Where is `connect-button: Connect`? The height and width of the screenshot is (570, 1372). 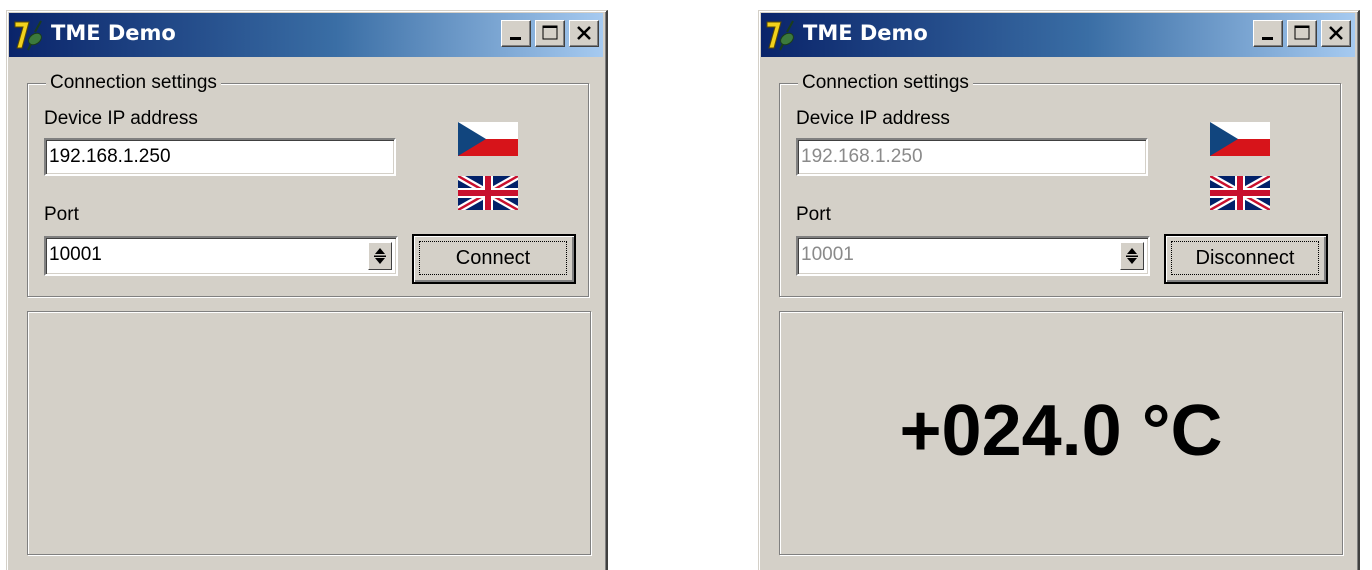 connect-button: Connect is located at coordinates (494, 259).